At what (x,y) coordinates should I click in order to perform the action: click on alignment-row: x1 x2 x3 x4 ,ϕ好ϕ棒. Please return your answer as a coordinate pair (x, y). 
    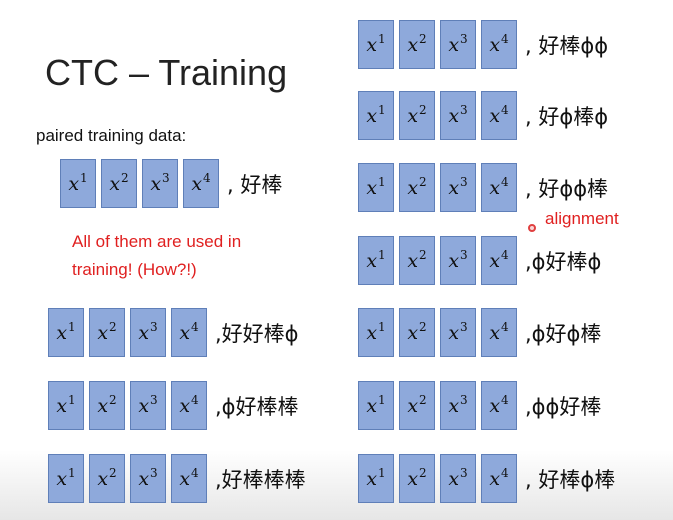
    Looking at the image, I should click on (479, 332).